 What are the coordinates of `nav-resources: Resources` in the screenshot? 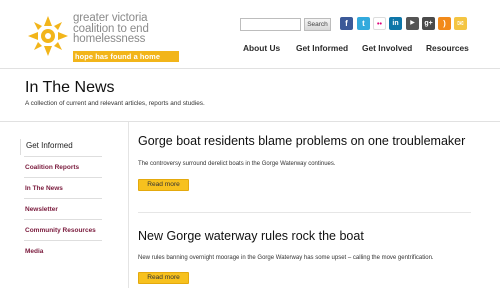 It's located at (447, 48).